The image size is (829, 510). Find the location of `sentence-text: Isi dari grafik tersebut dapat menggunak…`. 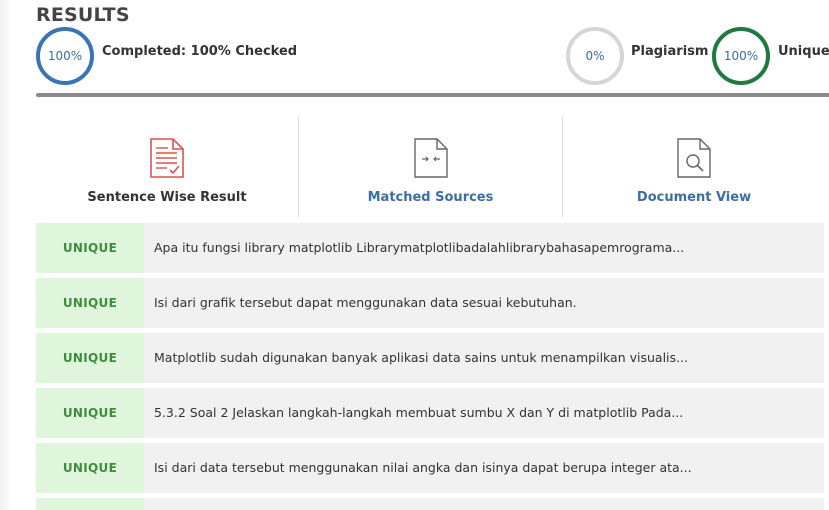

sentence-text: Isi dari grafik tersebut dapat menggunak… is located at coordinates (365, 302).